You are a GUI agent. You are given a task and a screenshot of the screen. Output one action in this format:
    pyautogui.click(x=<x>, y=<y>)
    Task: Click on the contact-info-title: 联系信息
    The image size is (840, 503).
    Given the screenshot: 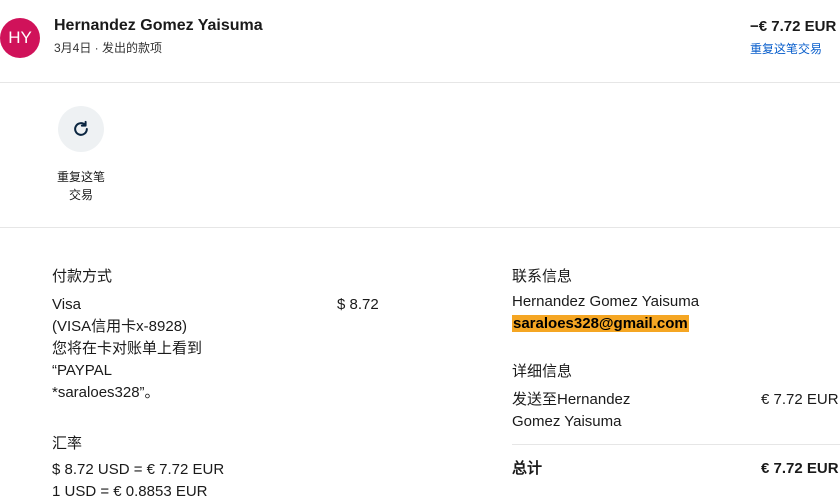 What is the action you would take?
    pyautogui.click(x=542, y=276)
    